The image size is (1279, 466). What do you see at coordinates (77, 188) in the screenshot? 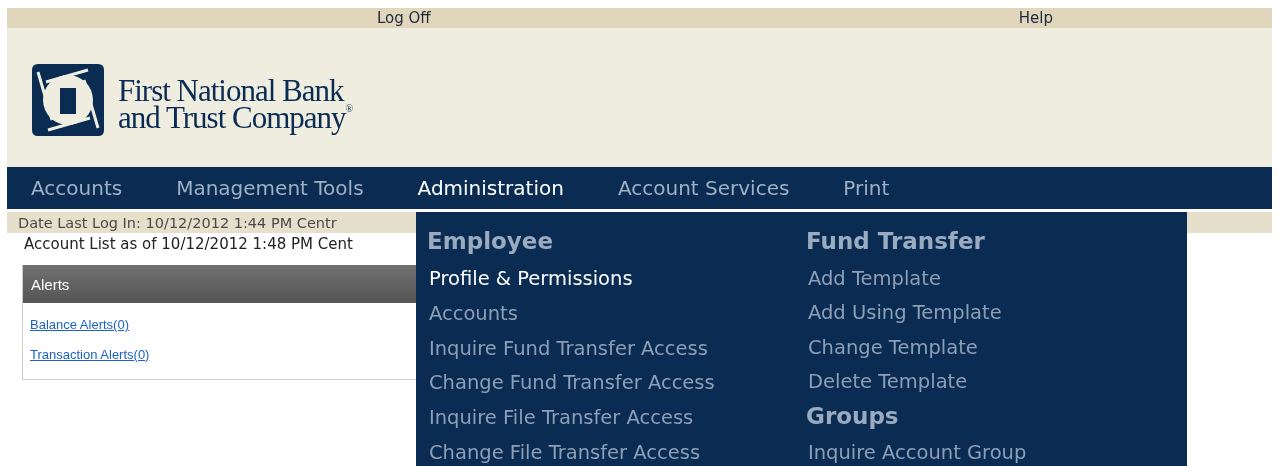
I see `nav-tab: Accounts` at bounding box center [77, 188].